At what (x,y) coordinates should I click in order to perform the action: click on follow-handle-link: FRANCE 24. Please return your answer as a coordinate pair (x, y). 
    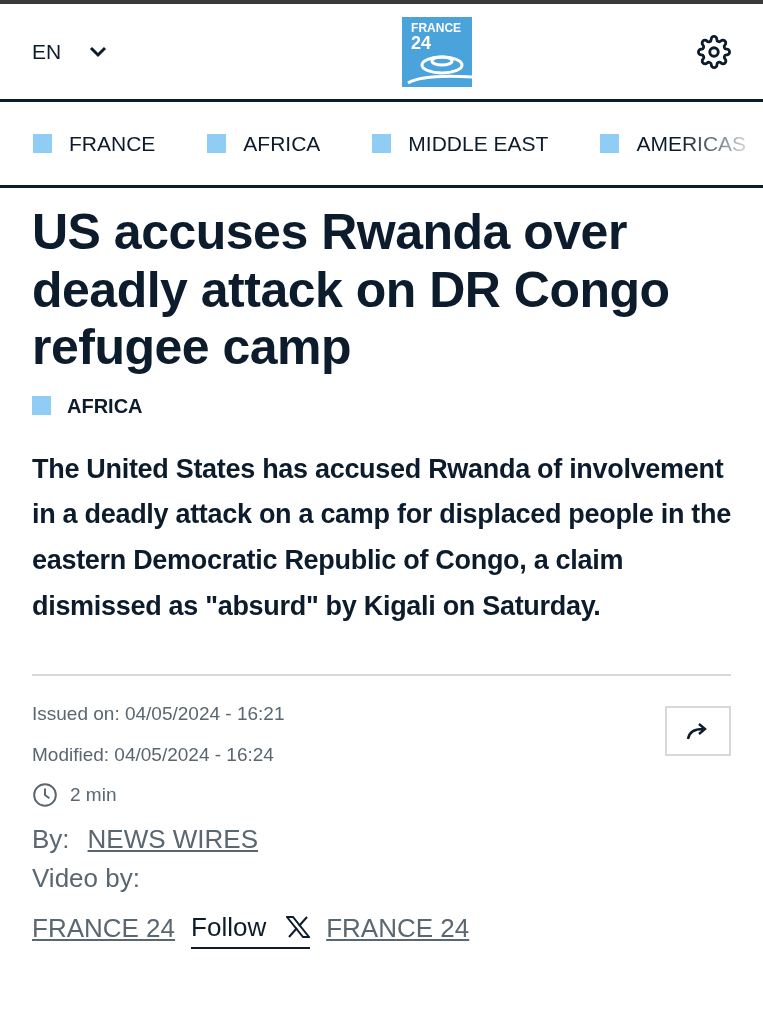
    Looking at the image, I should click on (398, 928).